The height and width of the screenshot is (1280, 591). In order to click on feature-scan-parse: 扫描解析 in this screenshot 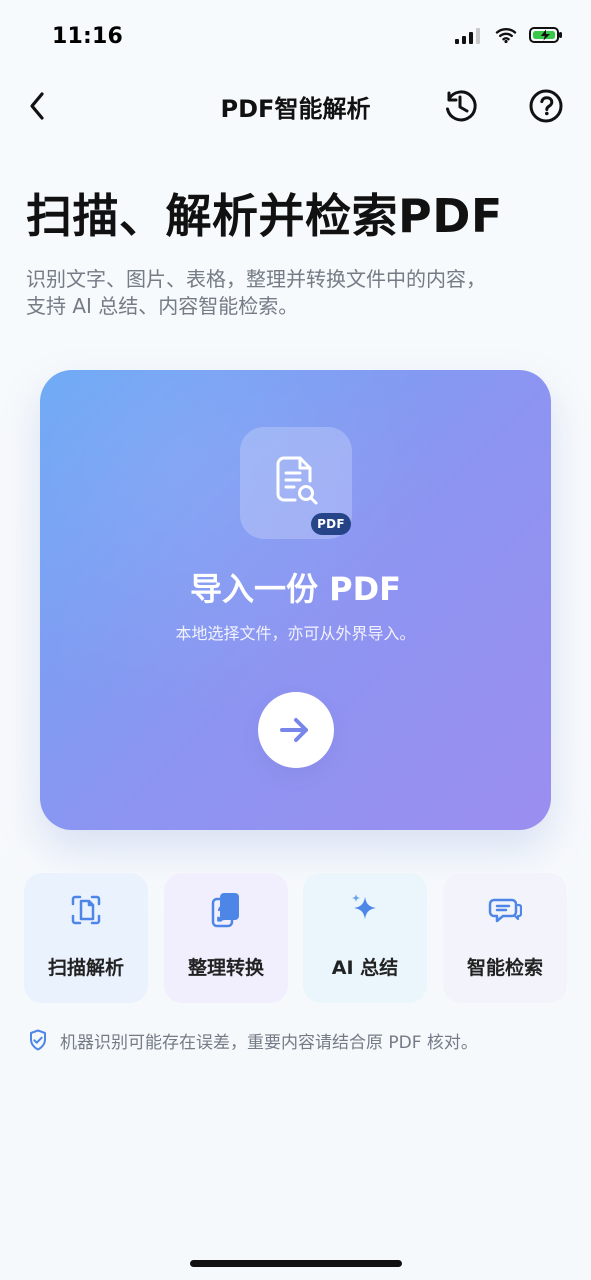, I will do `click(86, 938)`.